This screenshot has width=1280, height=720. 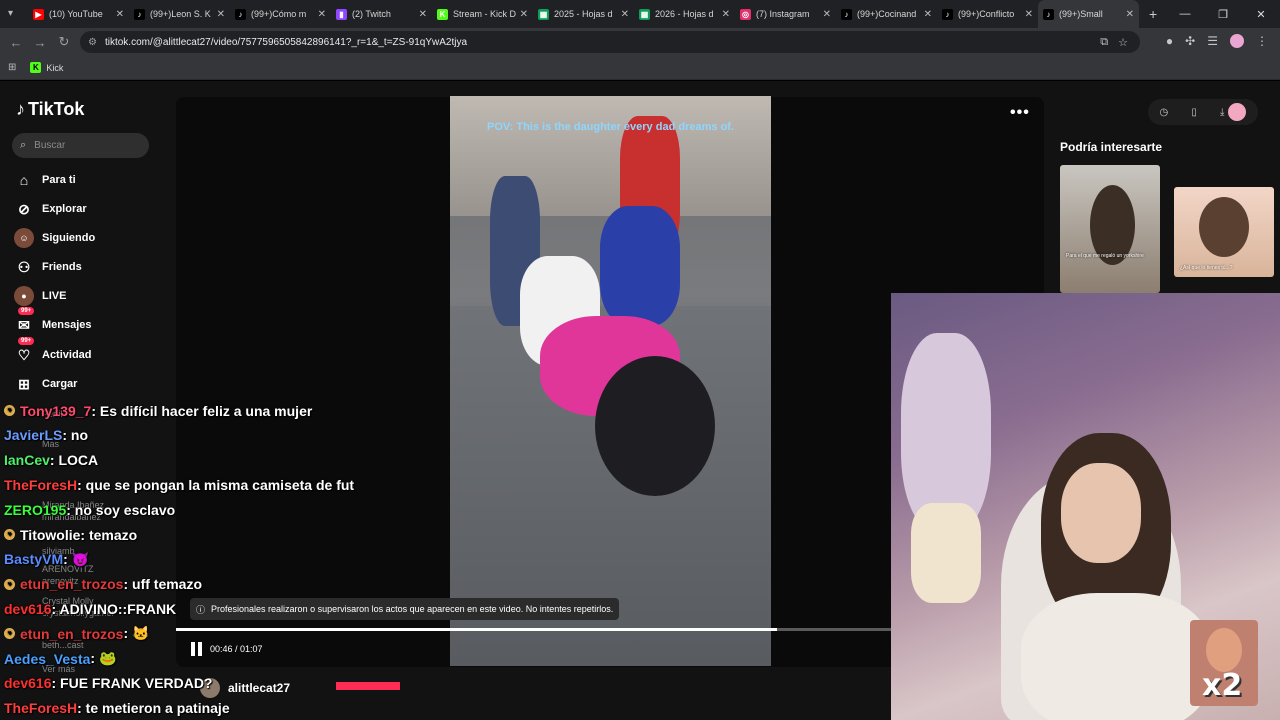 What do you see at coordinates (1194, 112) in the screenshot?
I see `mobile-icon: ▯` at bounding box center [1194, 112].